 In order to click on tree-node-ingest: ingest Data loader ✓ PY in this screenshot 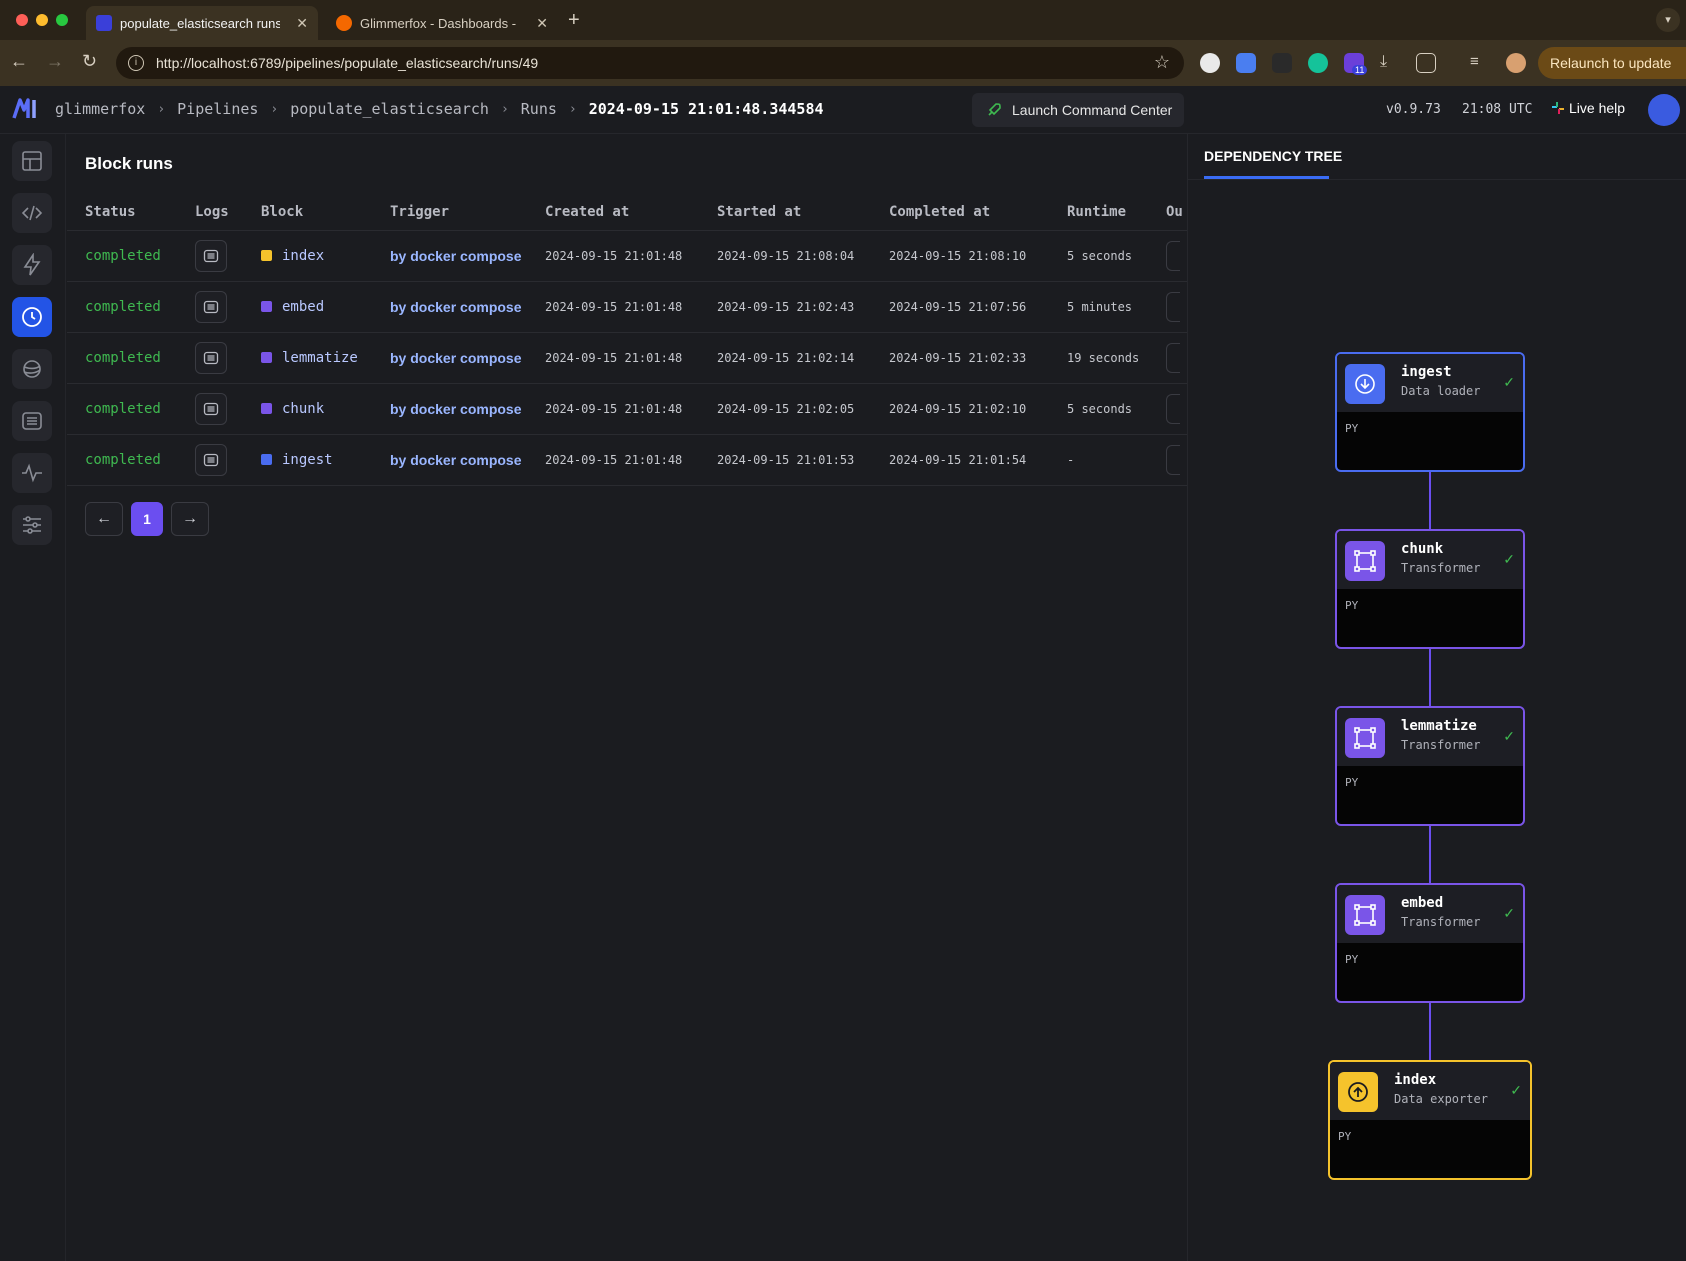, I will do `click(1430, 412)`.